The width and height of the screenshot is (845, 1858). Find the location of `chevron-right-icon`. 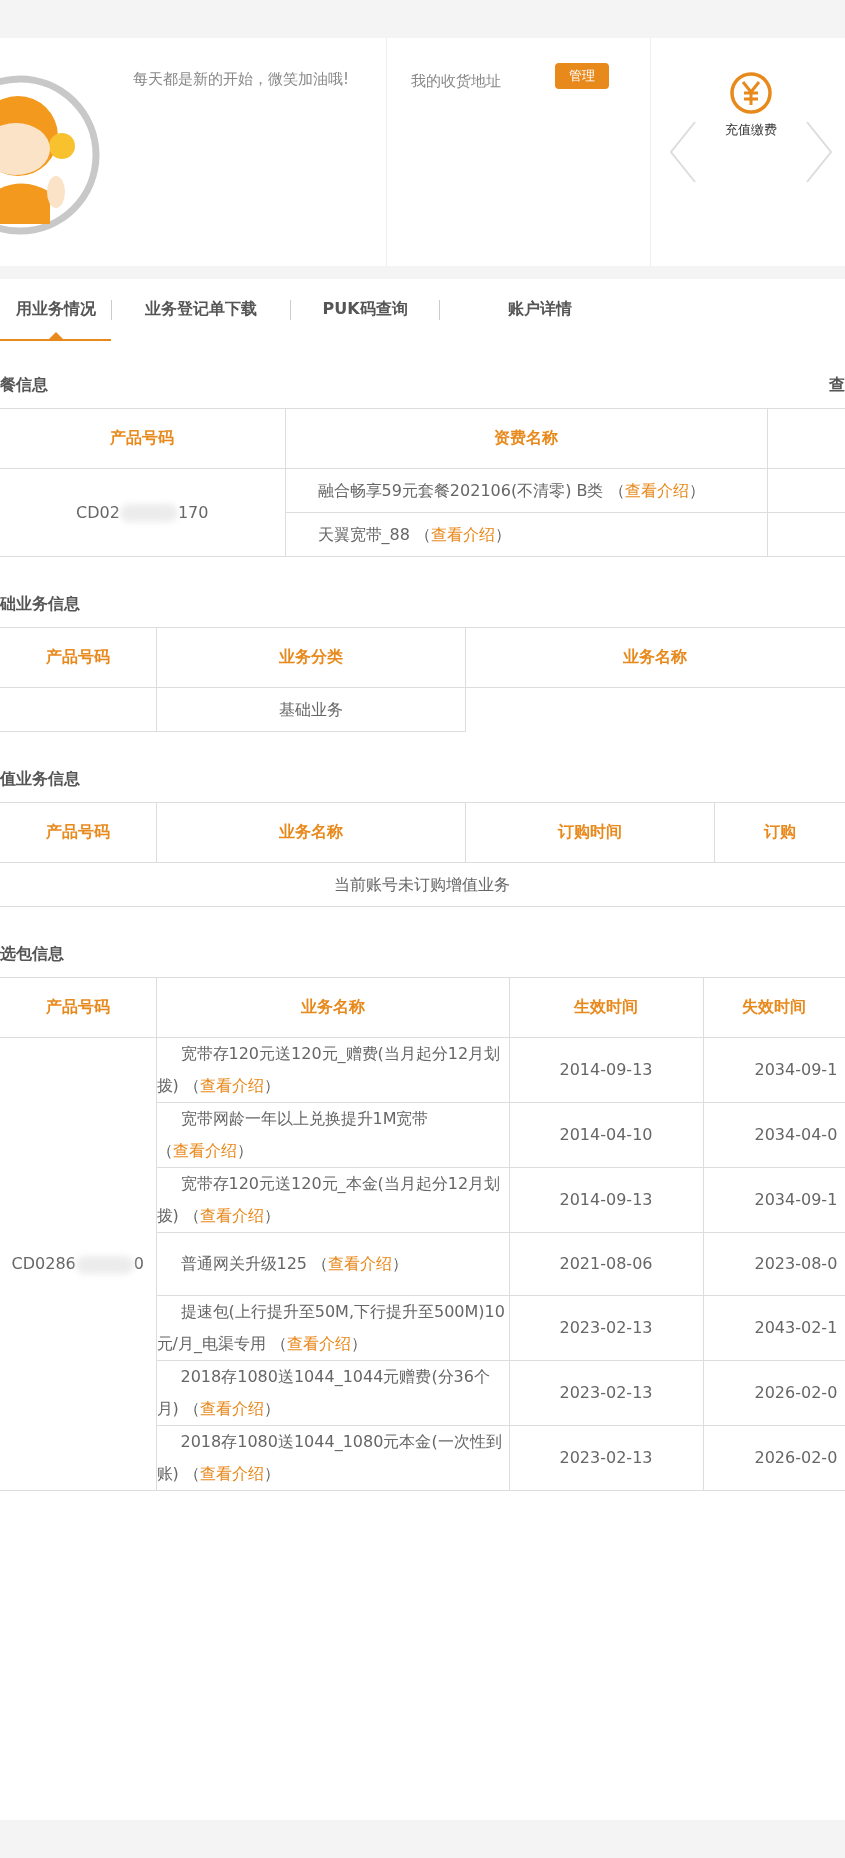

chevron-right-icon is located at coordinates (819, 152).